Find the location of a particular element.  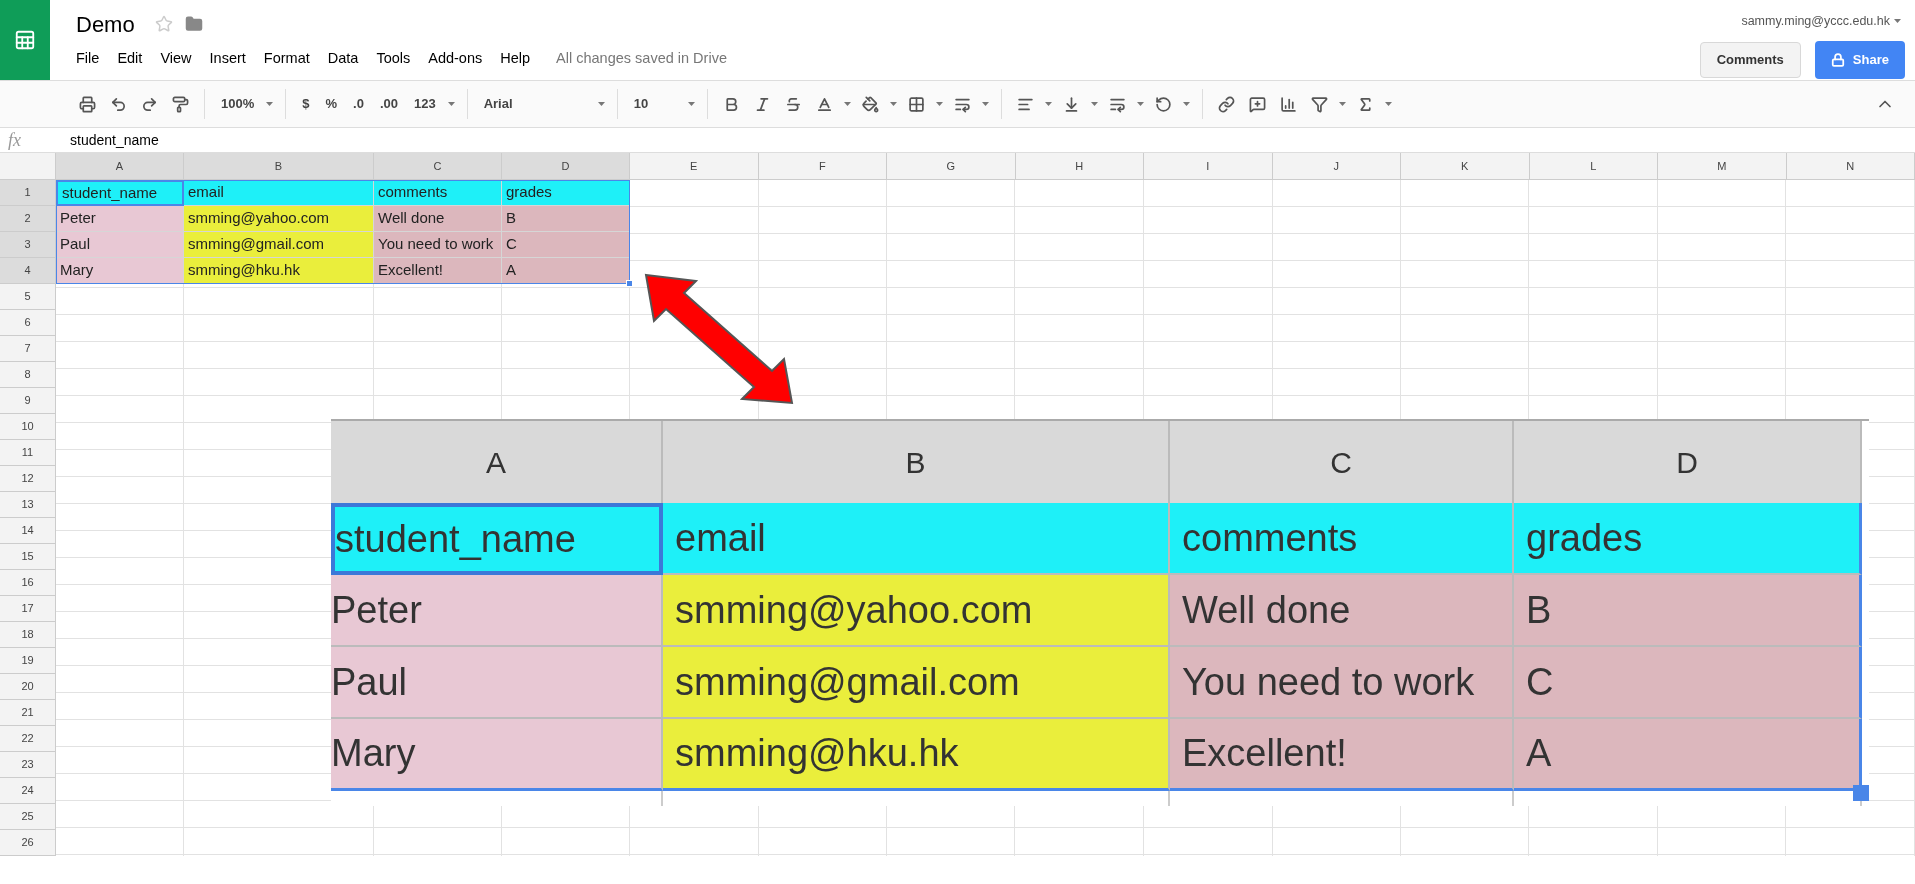

text-color-icon is located at coordinates (824, 104).